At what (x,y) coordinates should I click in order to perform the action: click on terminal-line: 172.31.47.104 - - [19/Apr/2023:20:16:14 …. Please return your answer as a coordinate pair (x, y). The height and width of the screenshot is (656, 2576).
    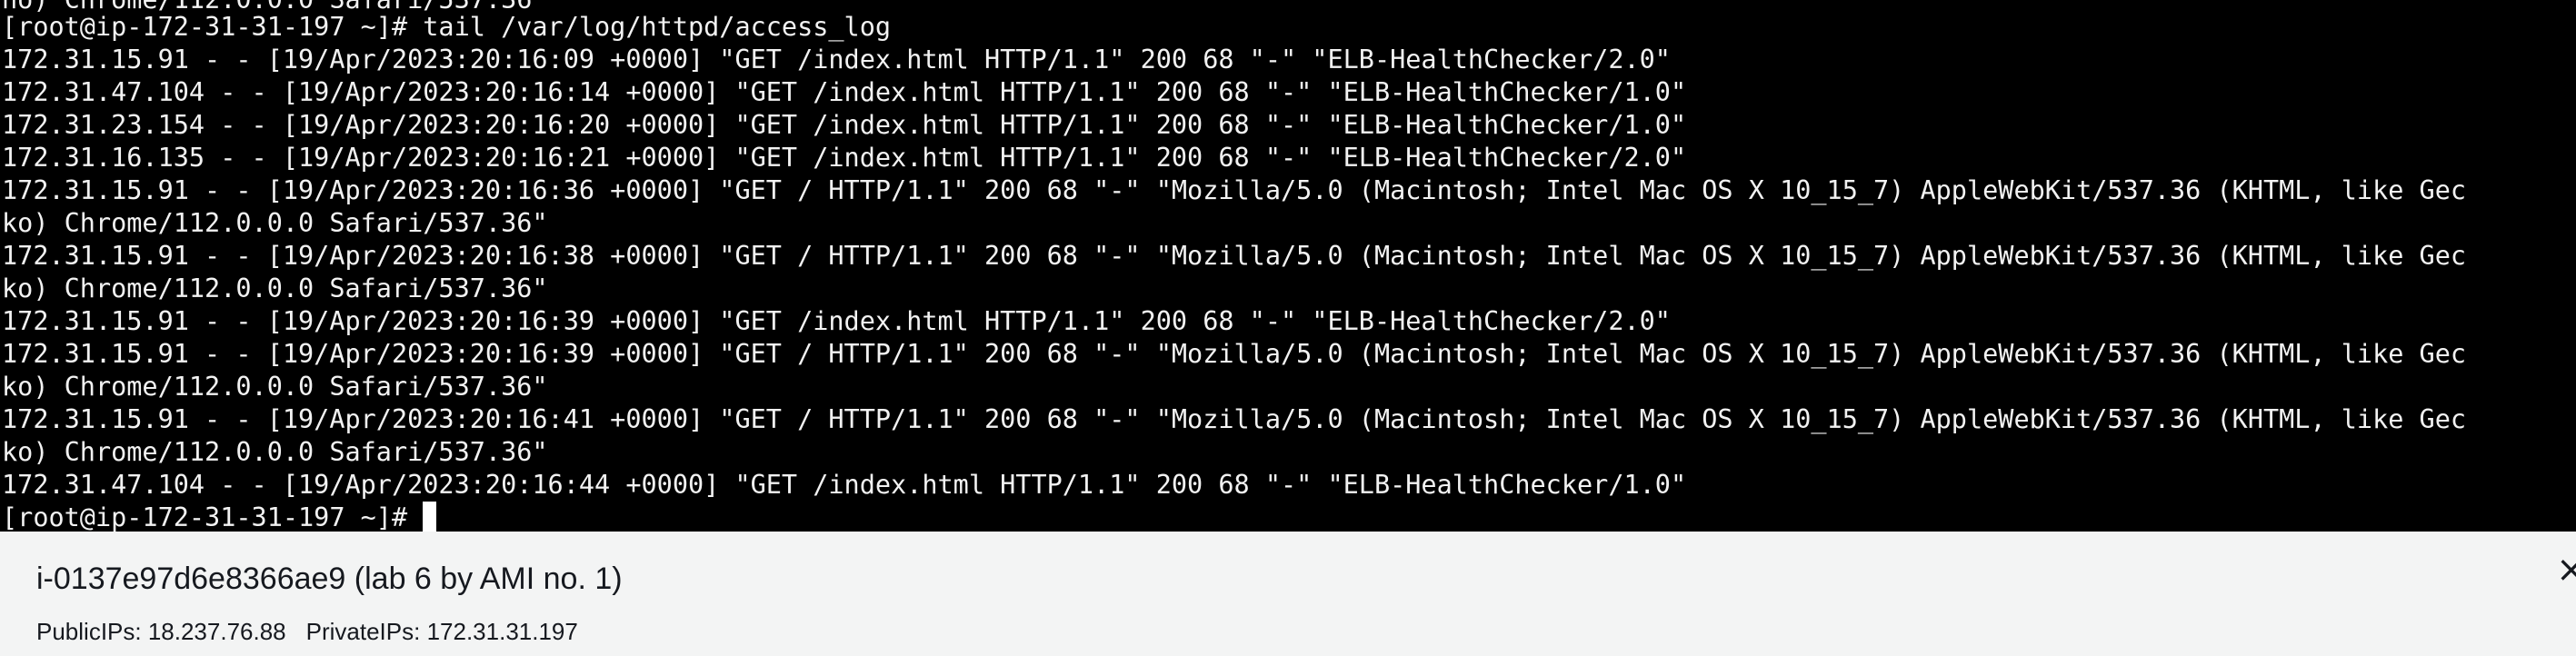
    Looking at the image, I should click on (844, 92).